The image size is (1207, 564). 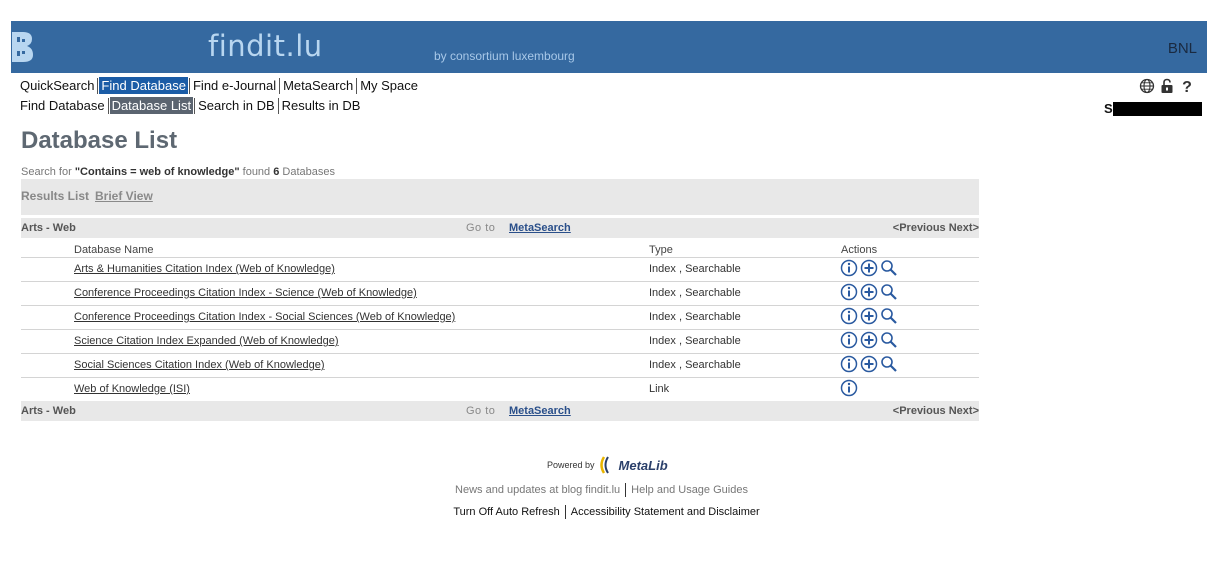 What do you see at coordinates (537, 490) in the screenshot?
I see `news-link: News and updates at blog findit.lu` at bounding box center [537, 490].